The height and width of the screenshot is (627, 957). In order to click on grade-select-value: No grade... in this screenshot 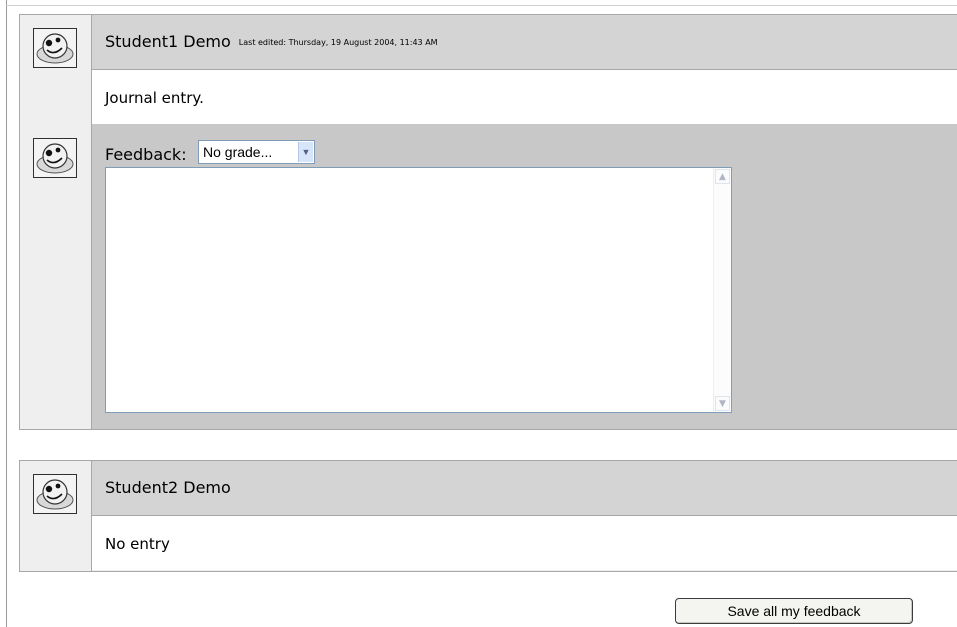, I will do `click(238, 152)`.